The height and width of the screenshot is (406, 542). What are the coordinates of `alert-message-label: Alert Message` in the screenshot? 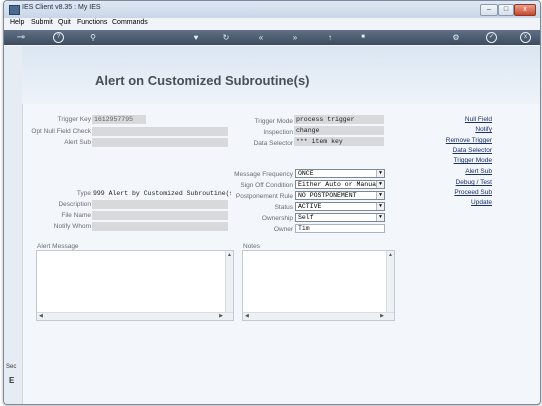 It's located at (58, 246).